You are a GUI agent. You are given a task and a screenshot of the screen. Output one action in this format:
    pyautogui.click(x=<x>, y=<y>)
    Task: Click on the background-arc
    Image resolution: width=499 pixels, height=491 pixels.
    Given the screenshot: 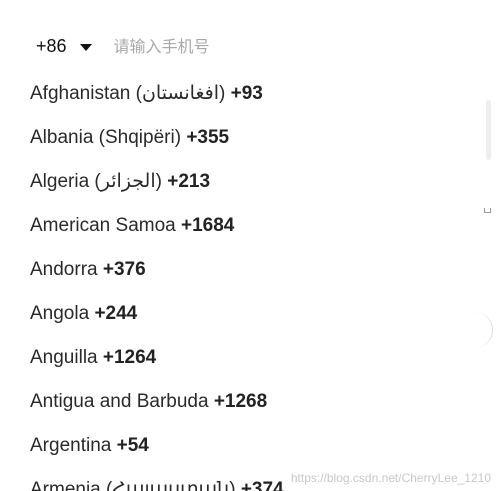 What is the action you would take?
    pyautogui.click(x=482, y=330)
    